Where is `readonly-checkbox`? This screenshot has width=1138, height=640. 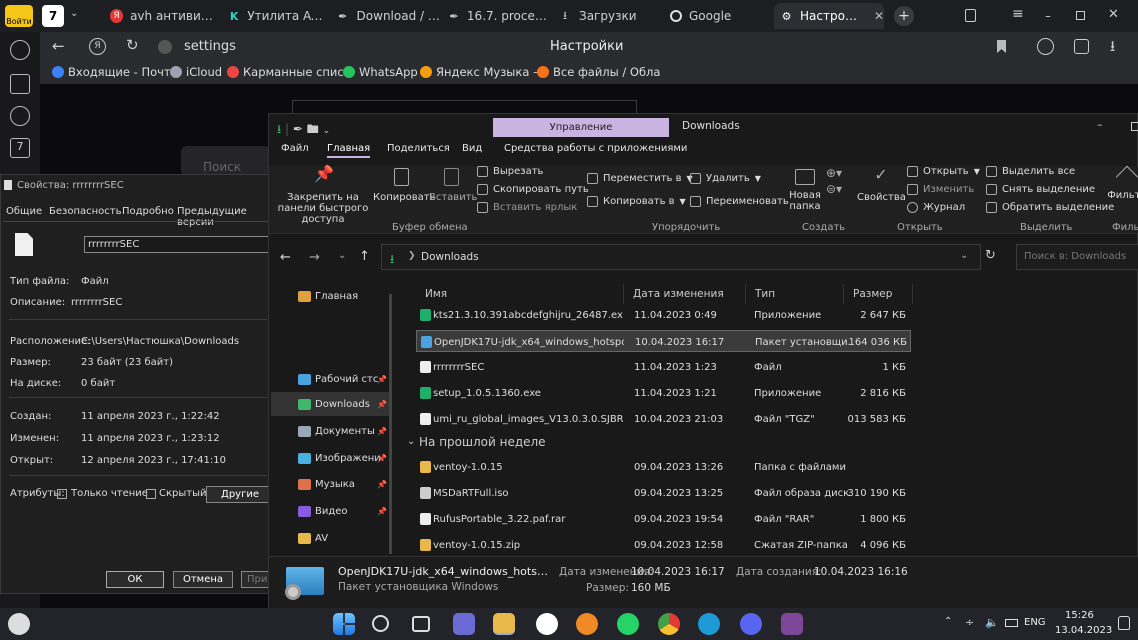
readonly-checkbox is located at coordinates (62, 494).